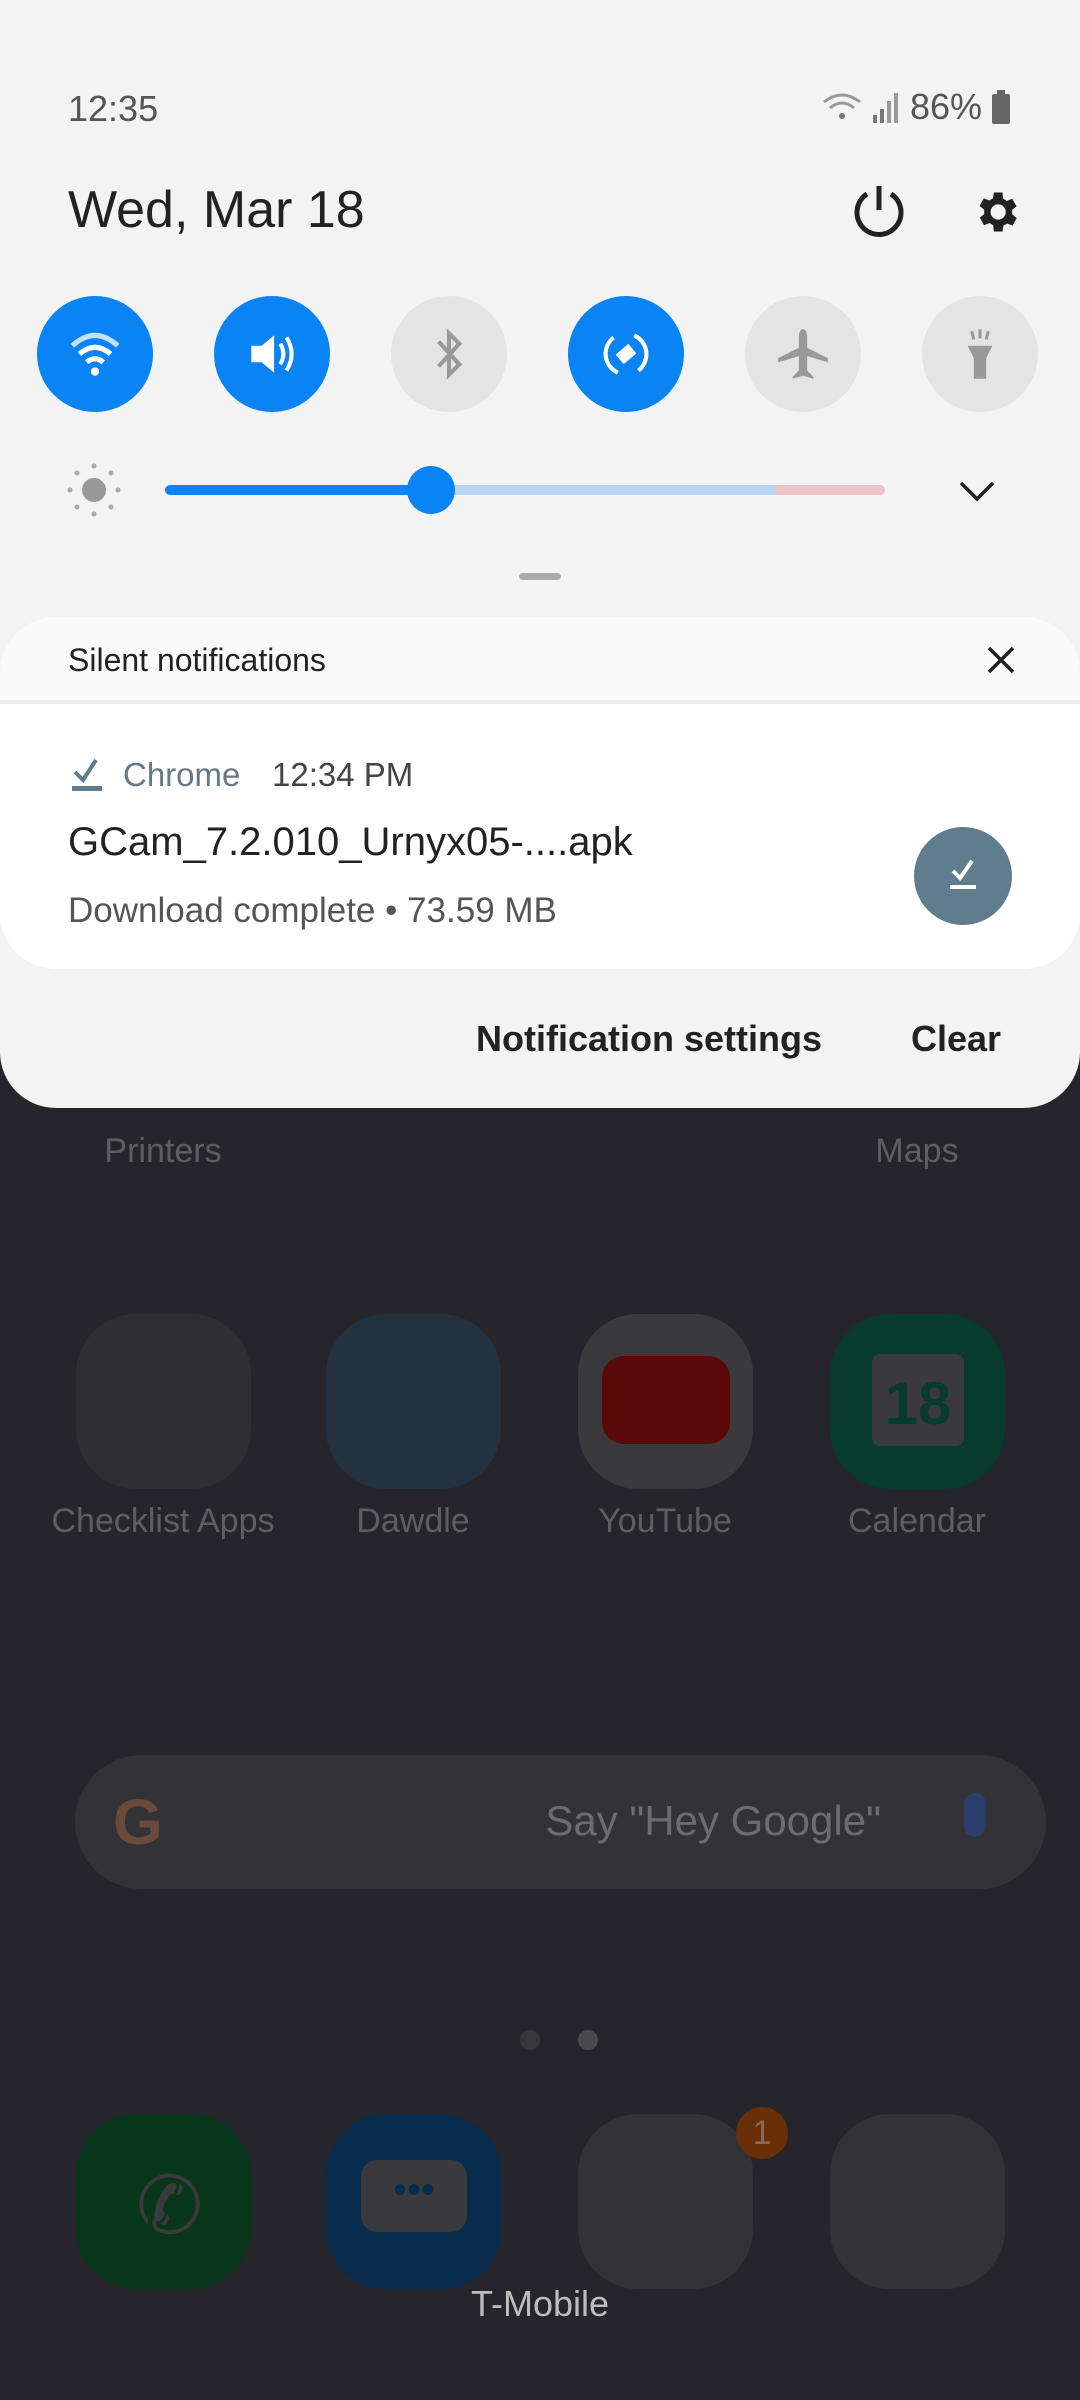  What do you see at coordinates (413, 1521) in the screenshot?
I see `app-label: Dawdle` at bounding box center [413, 1521].